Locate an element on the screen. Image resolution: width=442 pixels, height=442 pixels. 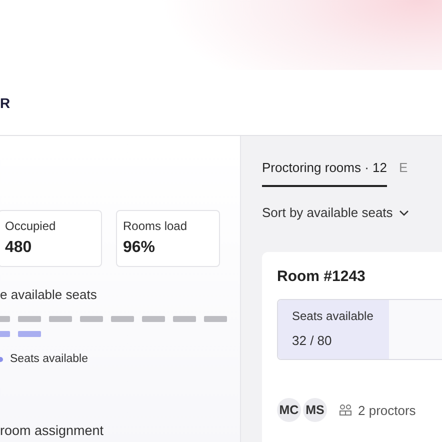
meter-value: 32 / 80 is located at coordinates (312, 340).